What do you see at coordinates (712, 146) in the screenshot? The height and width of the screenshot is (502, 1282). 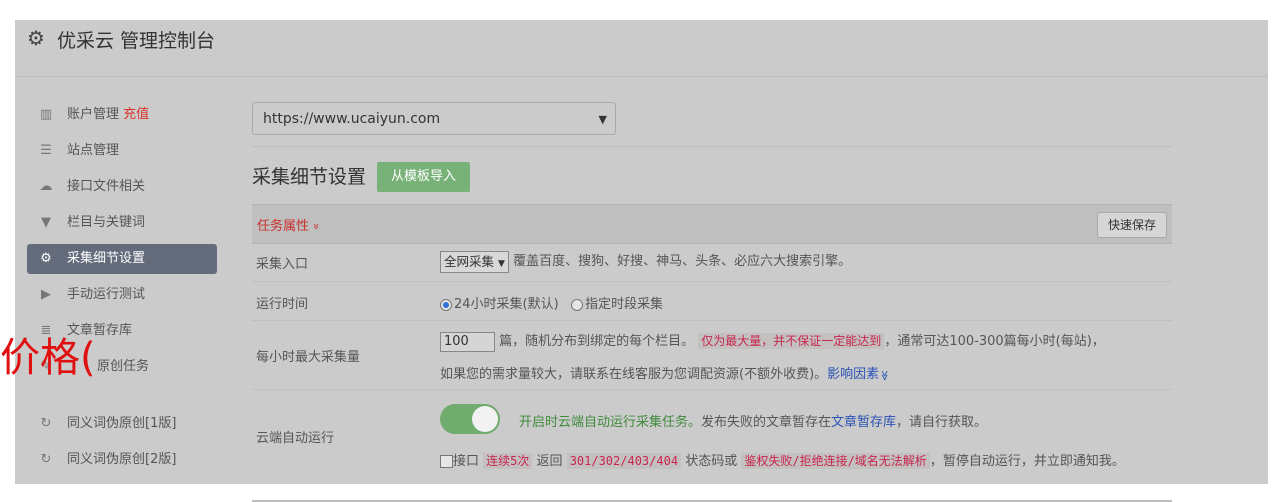 I see `divider` at bounding box center [712, 146].